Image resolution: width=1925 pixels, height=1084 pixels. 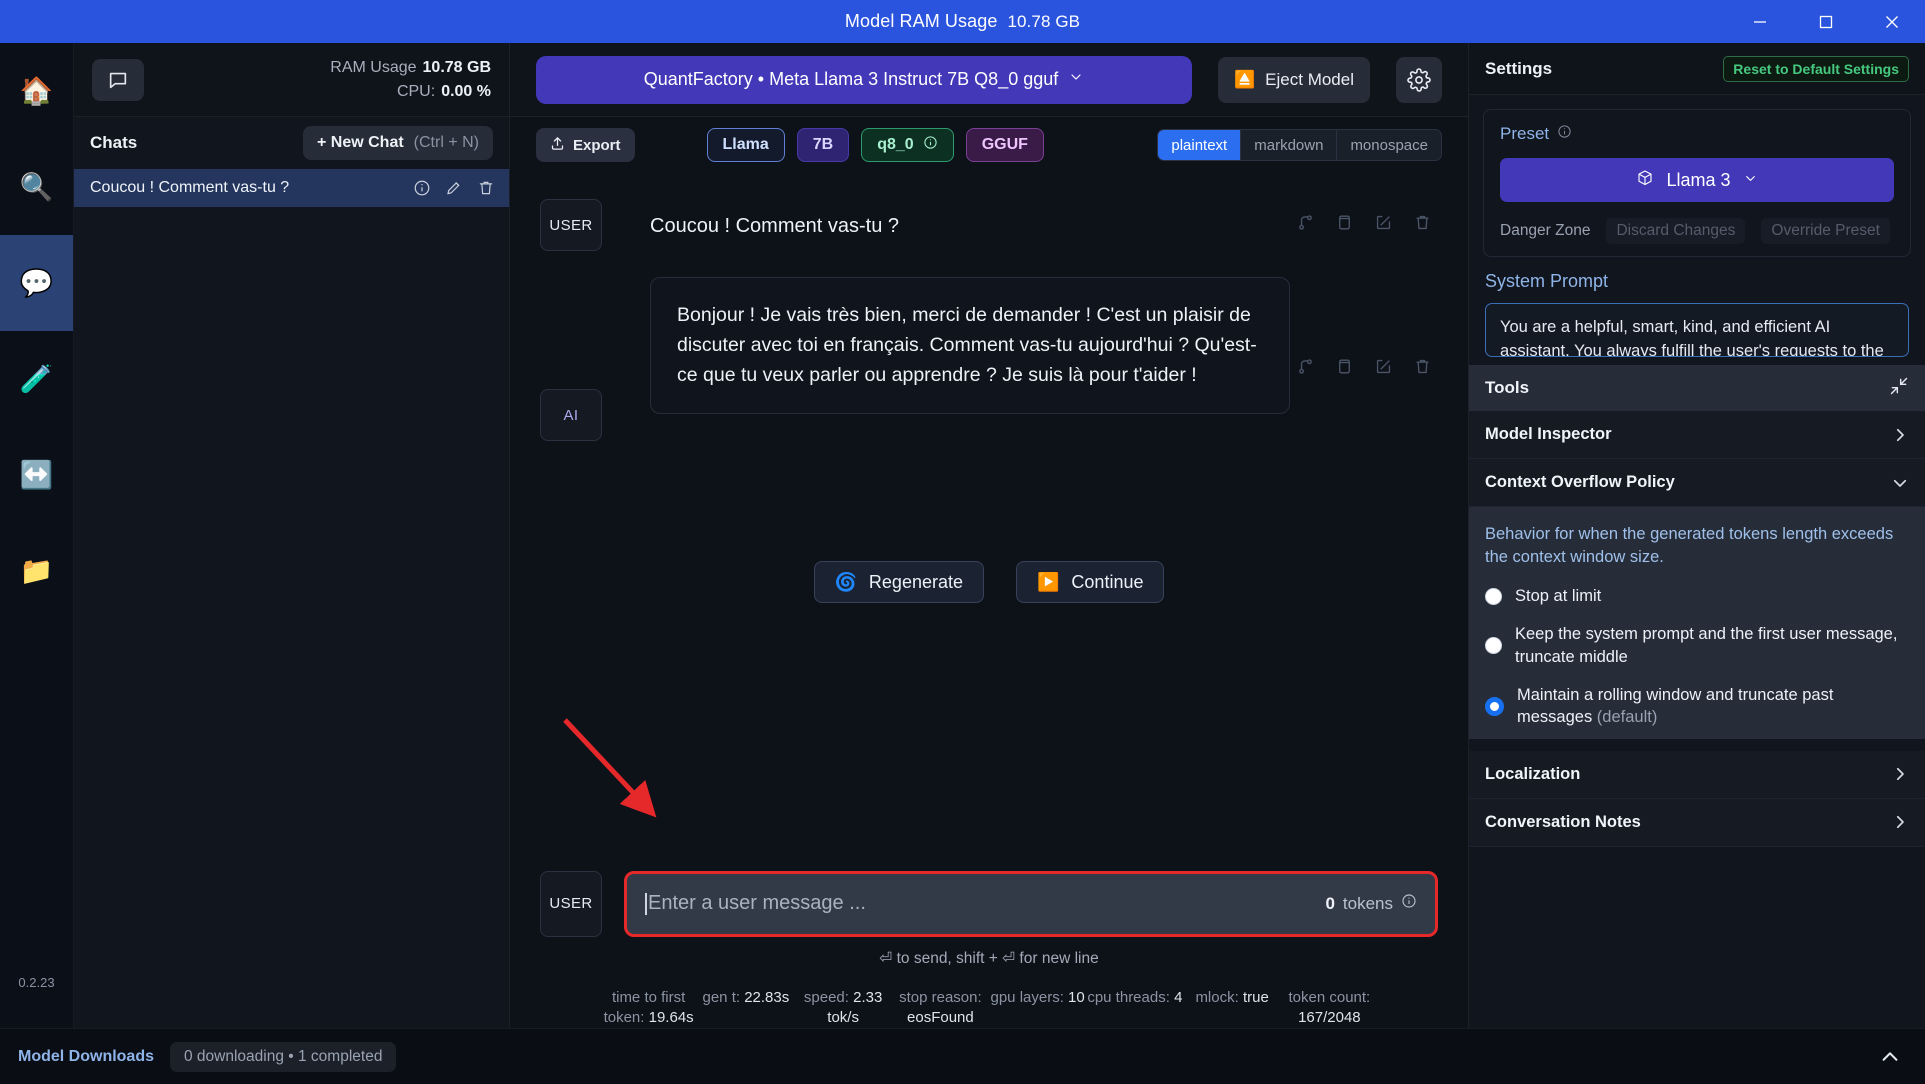 What do you see at coordinates (86, 1057) in the screenshot?
I see `model-downloads-label: Model Downloads` at bounding box center [86, 1057].